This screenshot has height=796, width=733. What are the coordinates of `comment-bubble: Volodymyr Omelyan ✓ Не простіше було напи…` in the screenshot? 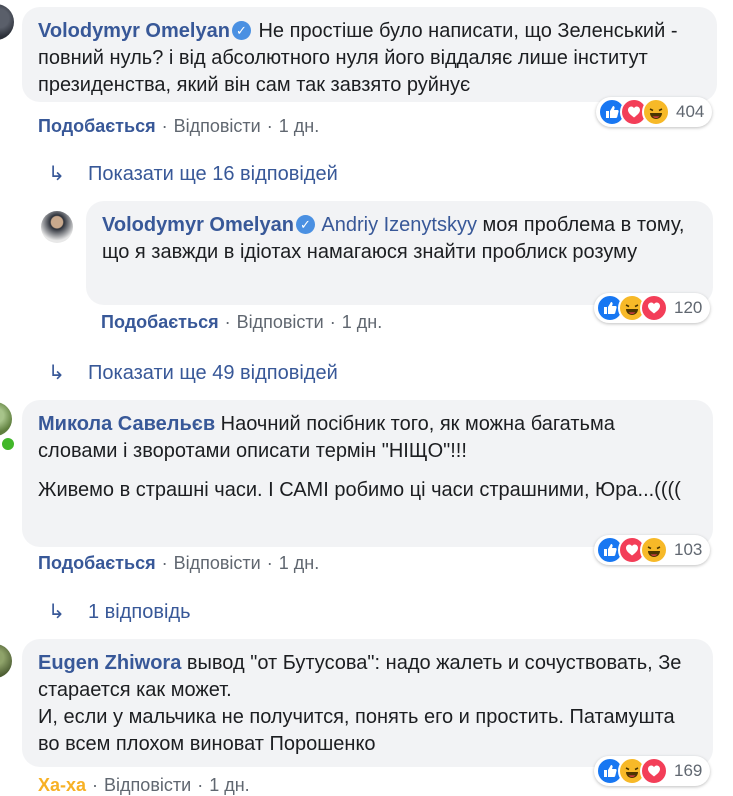 It's located at (369, 54).